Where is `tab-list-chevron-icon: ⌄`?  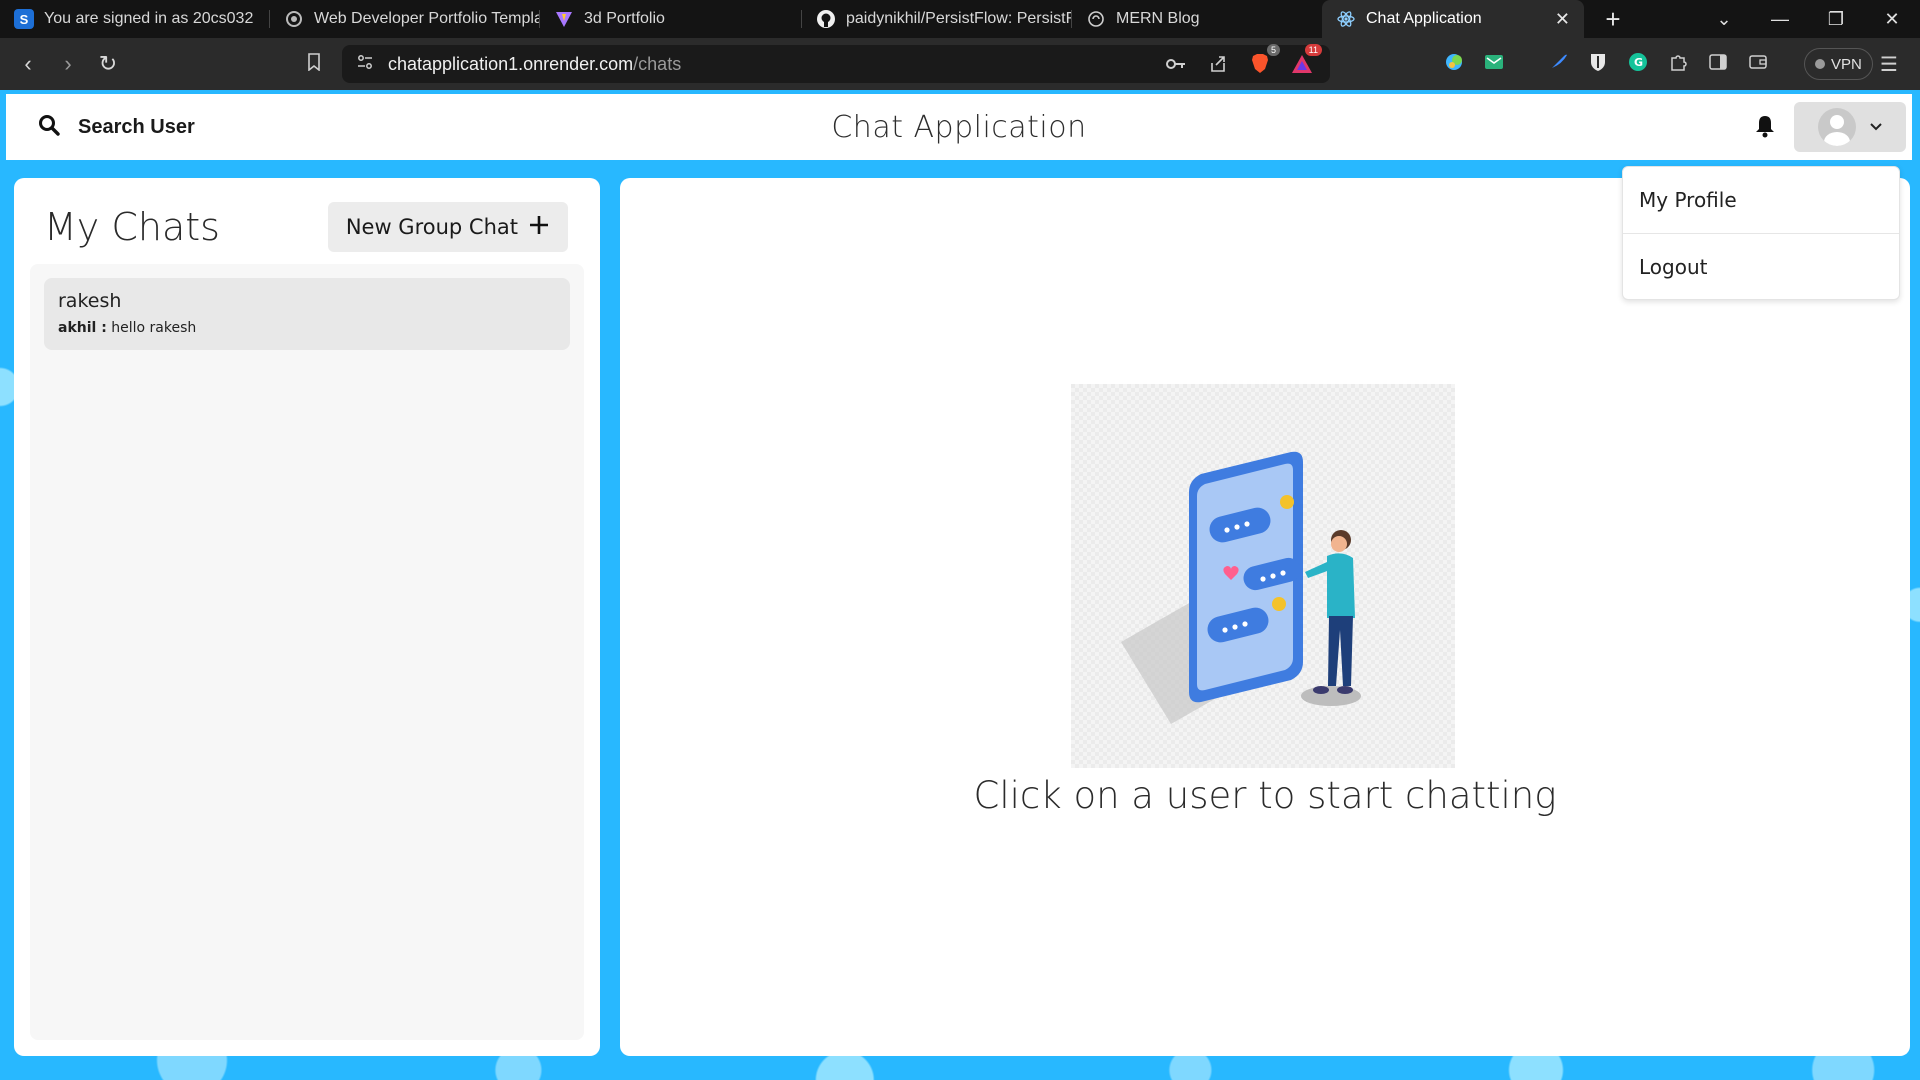
tab-list-chevron-icon: ⌄ is located at coordinates (1724, 19).